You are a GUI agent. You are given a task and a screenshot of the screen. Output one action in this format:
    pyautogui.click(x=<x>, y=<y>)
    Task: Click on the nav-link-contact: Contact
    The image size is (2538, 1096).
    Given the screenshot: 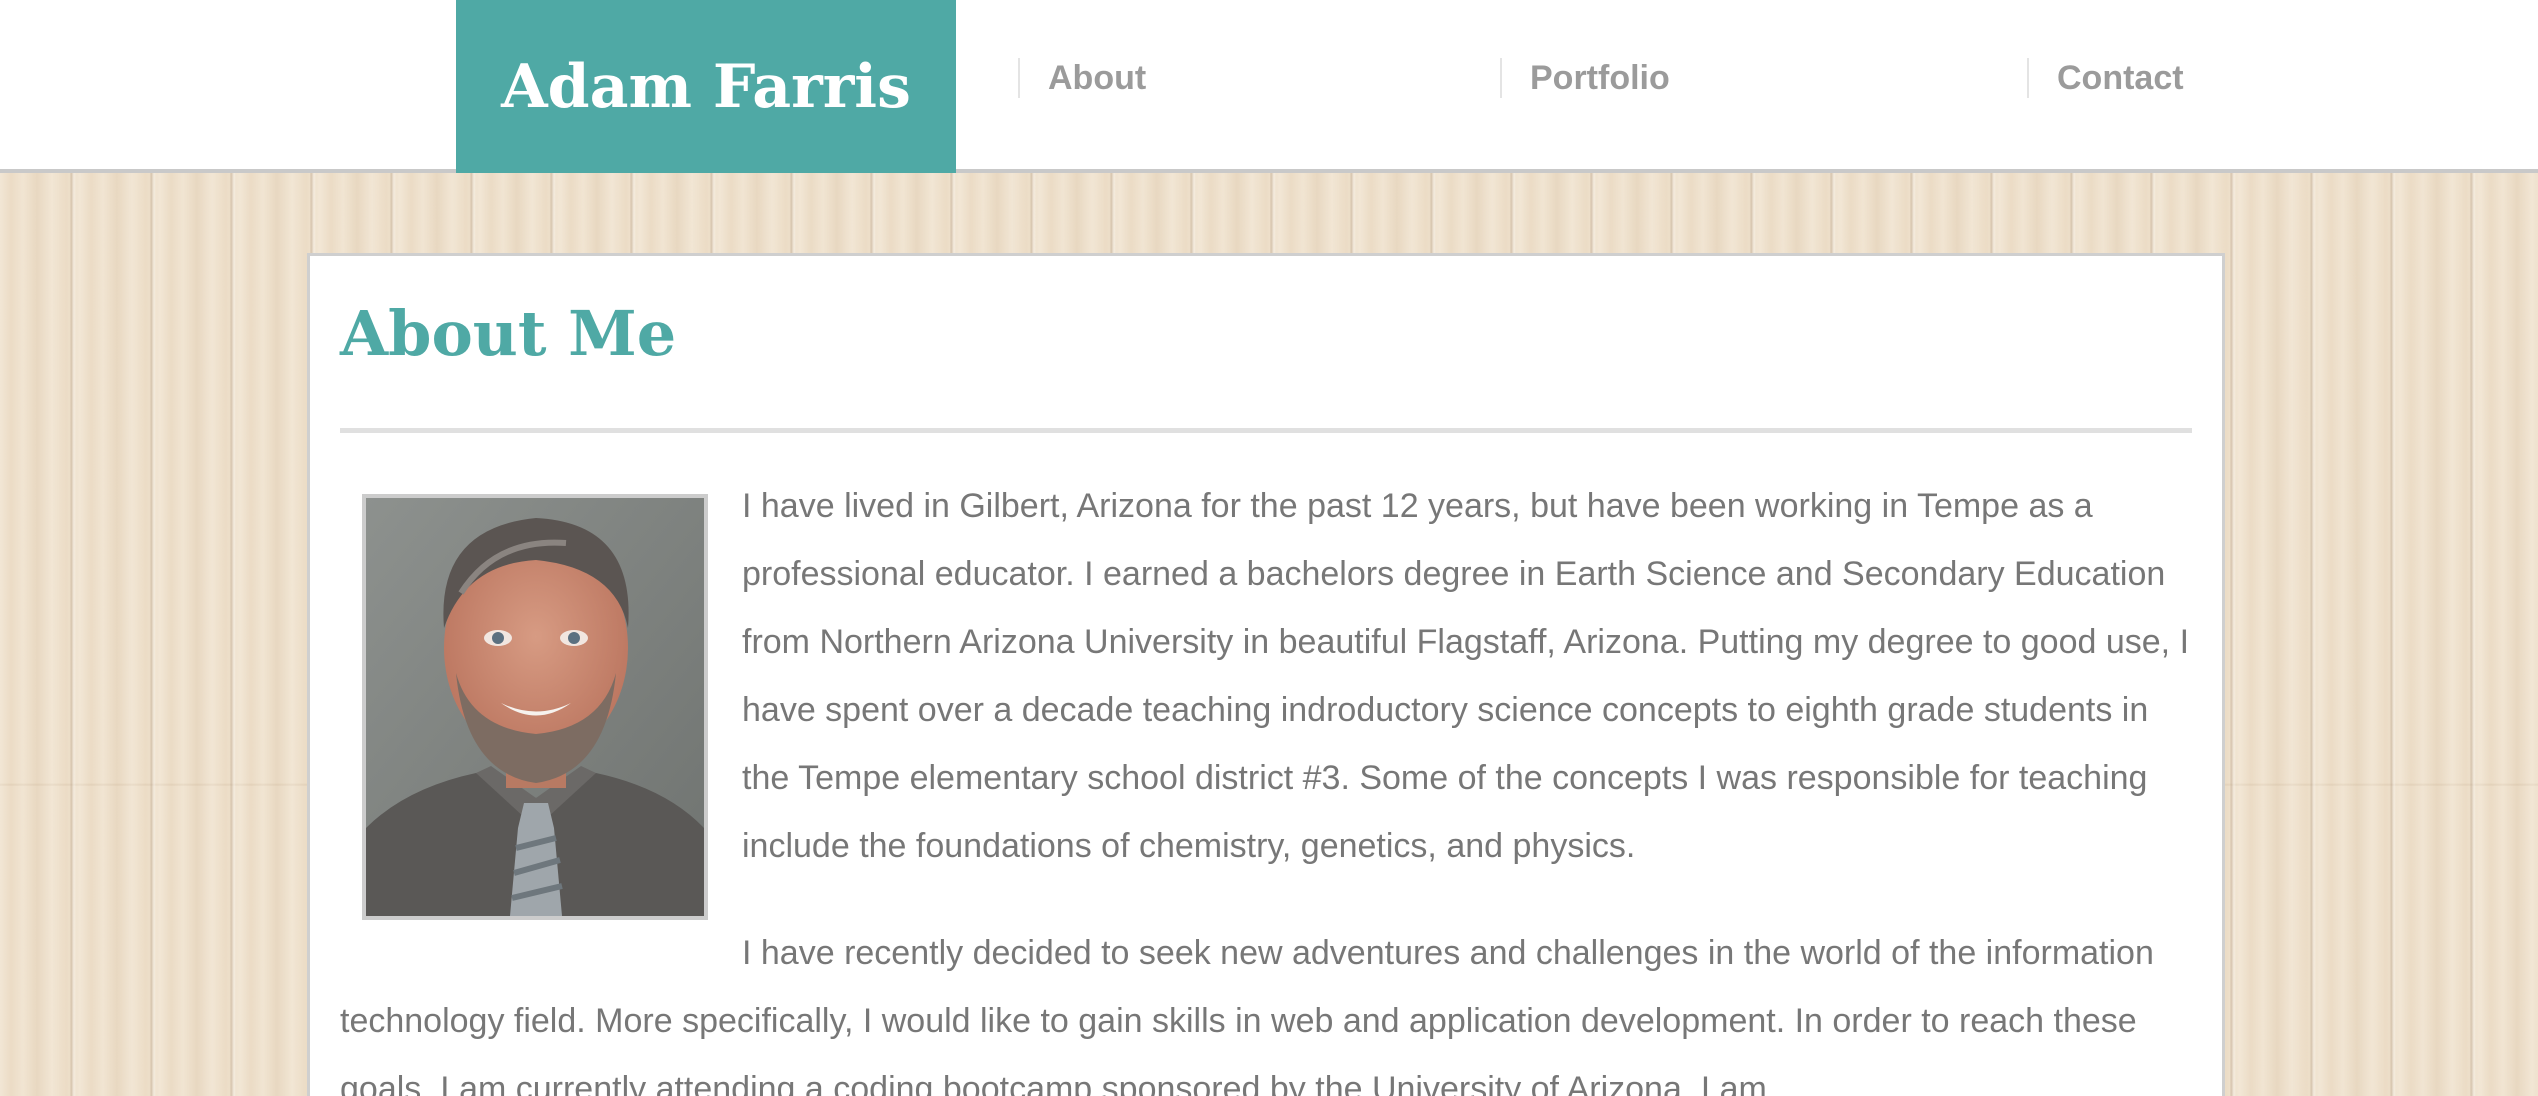 What is the action you would take?
    pyautogui.click(x=2105, y=78)
    